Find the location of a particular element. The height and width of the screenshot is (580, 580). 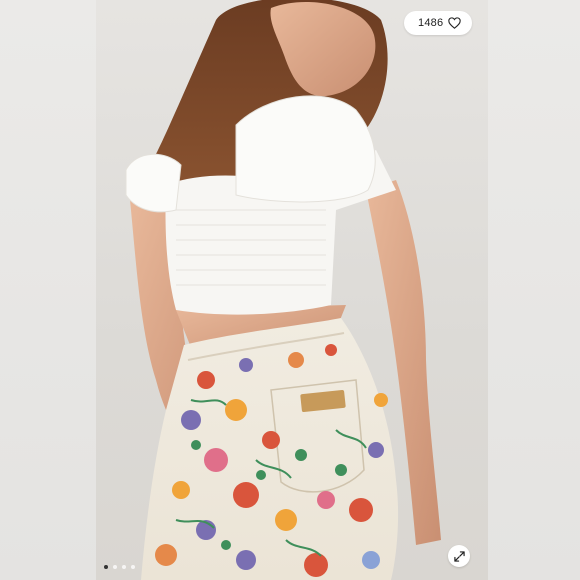

expand-arrows-icon is located at coordinates (459, 556).